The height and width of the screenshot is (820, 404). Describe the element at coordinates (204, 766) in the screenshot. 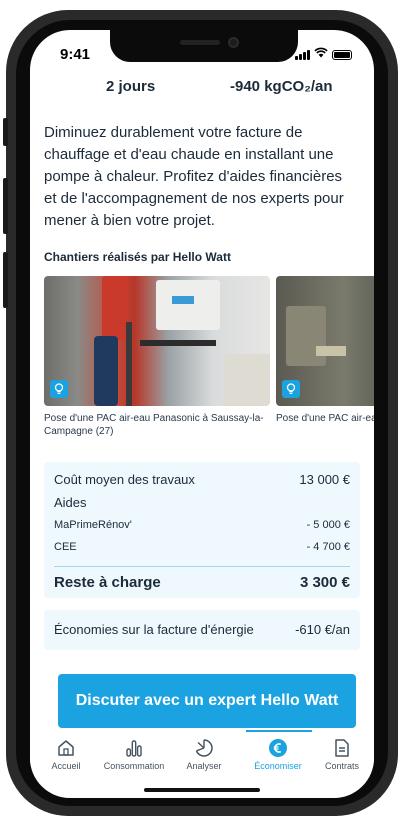

I see `tab-label: Analyser` at that location.